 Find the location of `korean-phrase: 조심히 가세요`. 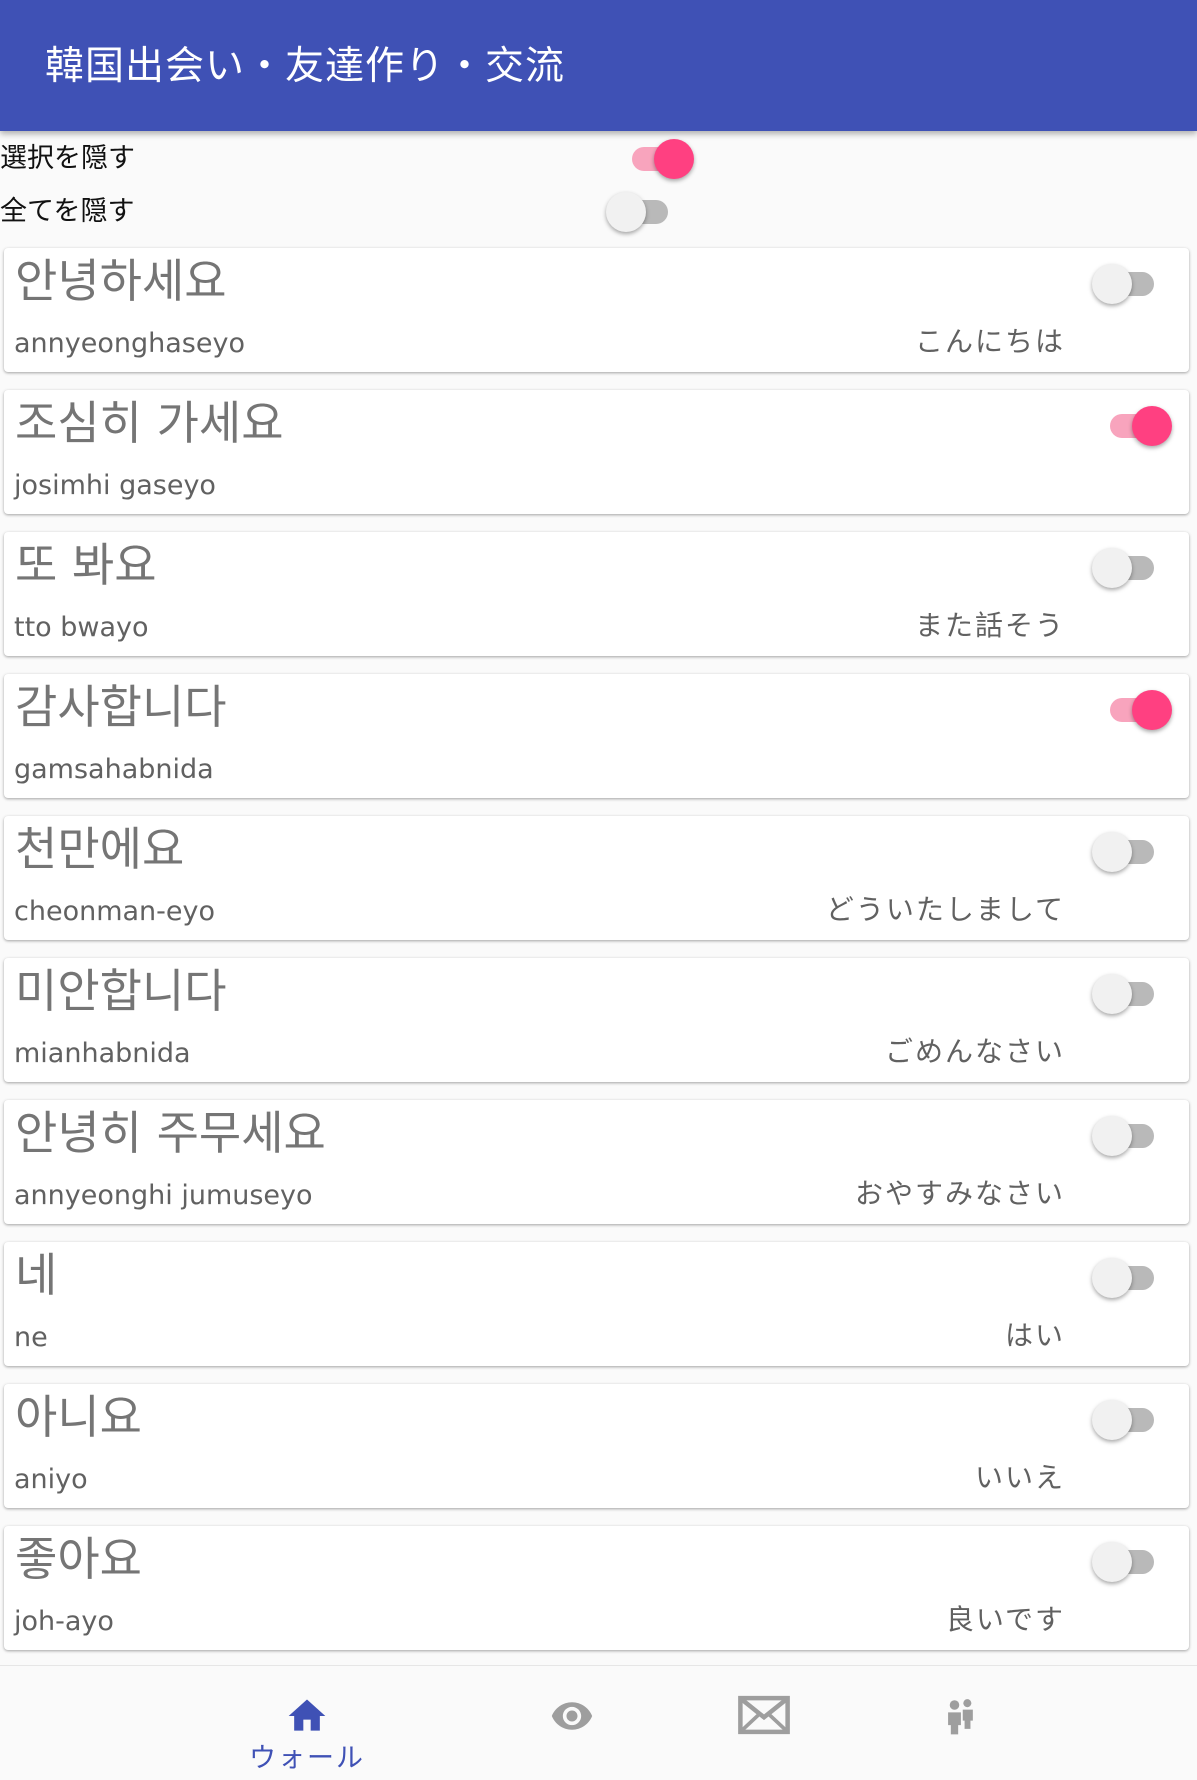

korean-phrase: 조심히 가세요 is located at coordinates (149, 423).